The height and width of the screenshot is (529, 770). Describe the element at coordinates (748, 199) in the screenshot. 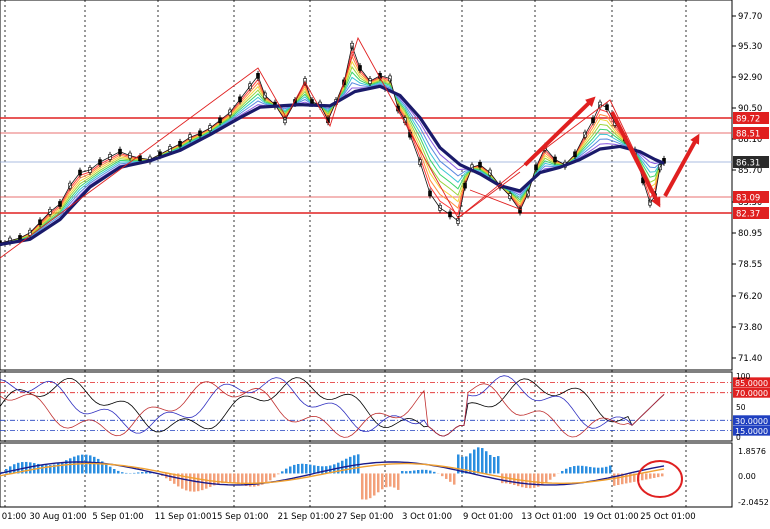

I see `price-badge-label: 83.09` at that location.